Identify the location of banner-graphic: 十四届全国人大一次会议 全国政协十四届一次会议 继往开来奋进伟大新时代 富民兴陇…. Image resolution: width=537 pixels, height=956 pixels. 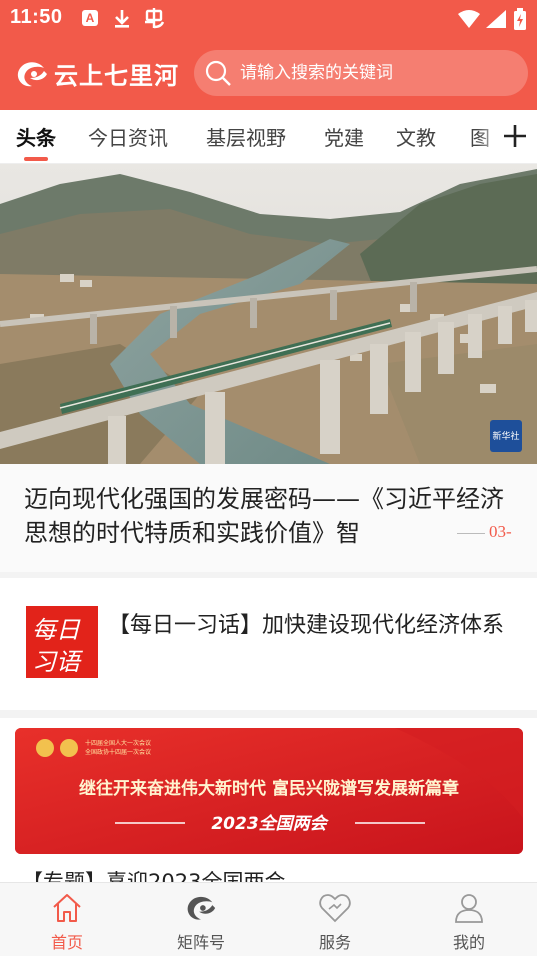
(269, 791).